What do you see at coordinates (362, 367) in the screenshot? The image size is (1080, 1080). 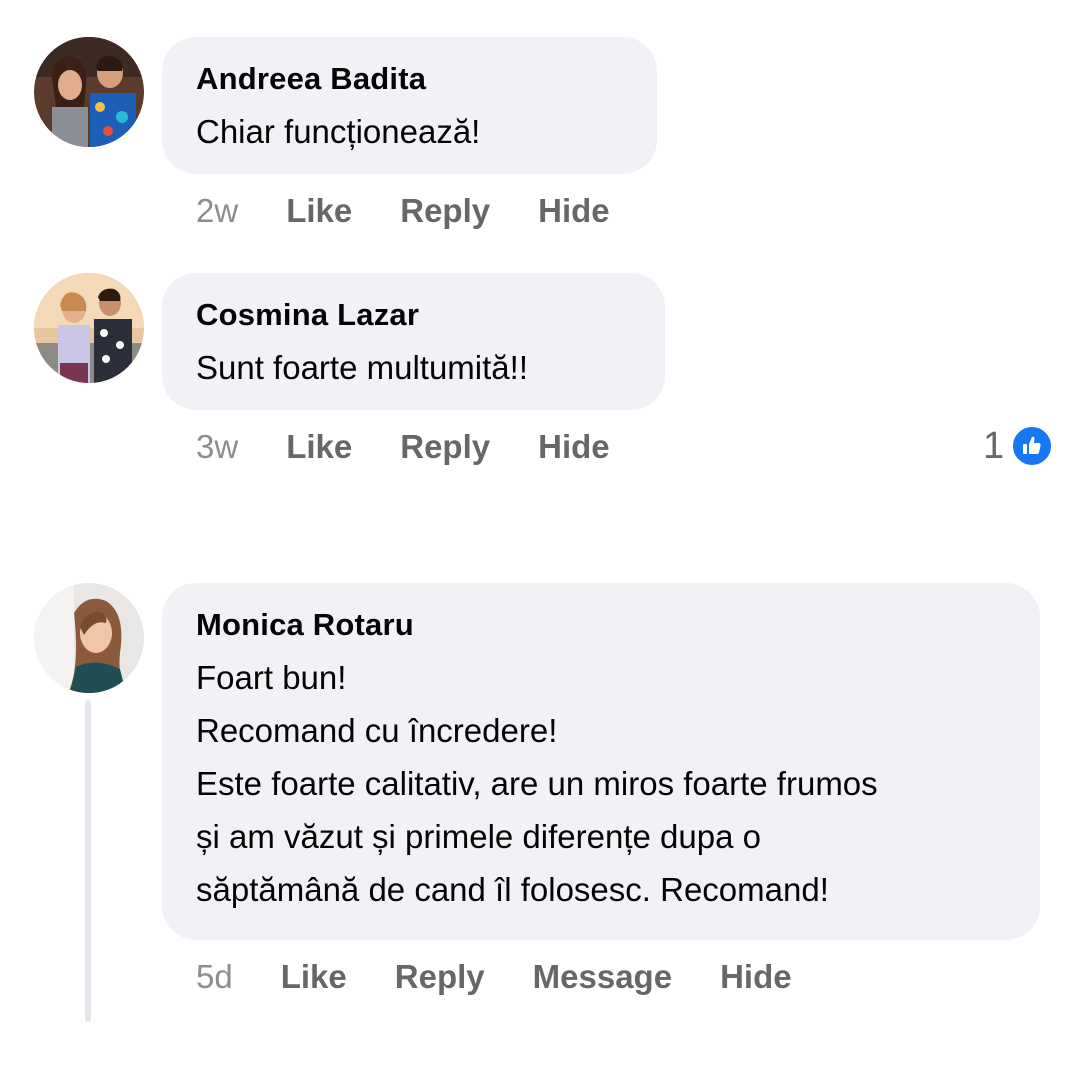 I see `comment-text: Sunt foarte multumită!!` at bounding box center [362, 367].